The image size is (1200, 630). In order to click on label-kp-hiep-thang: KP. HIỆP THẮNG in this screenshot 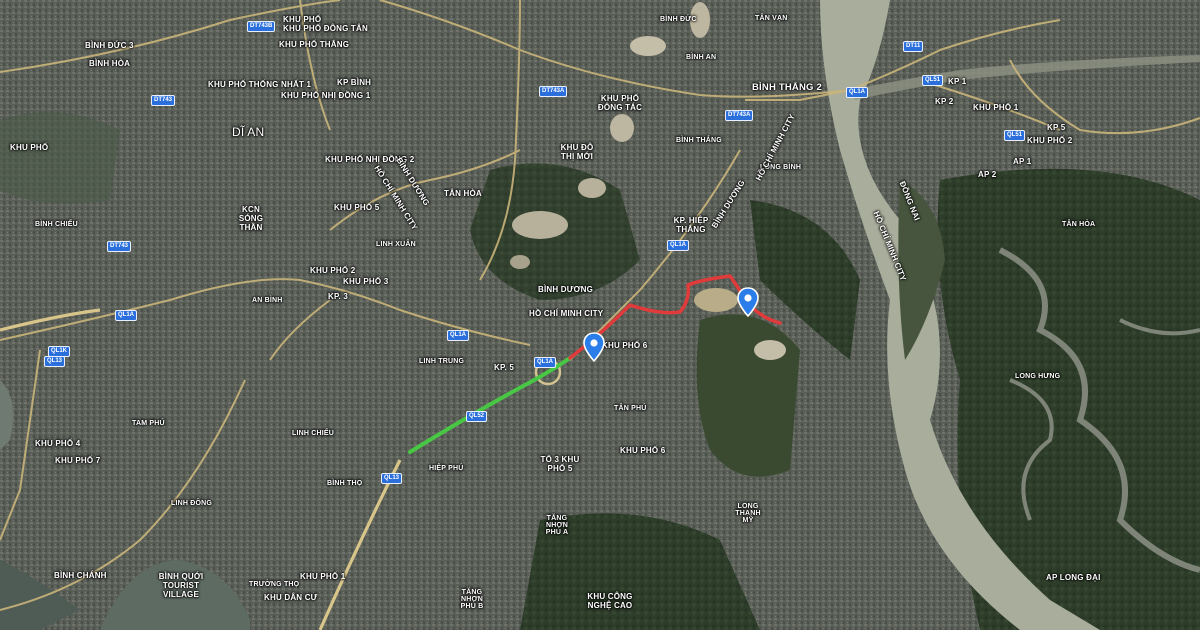, I will do `click(691, 225)`.